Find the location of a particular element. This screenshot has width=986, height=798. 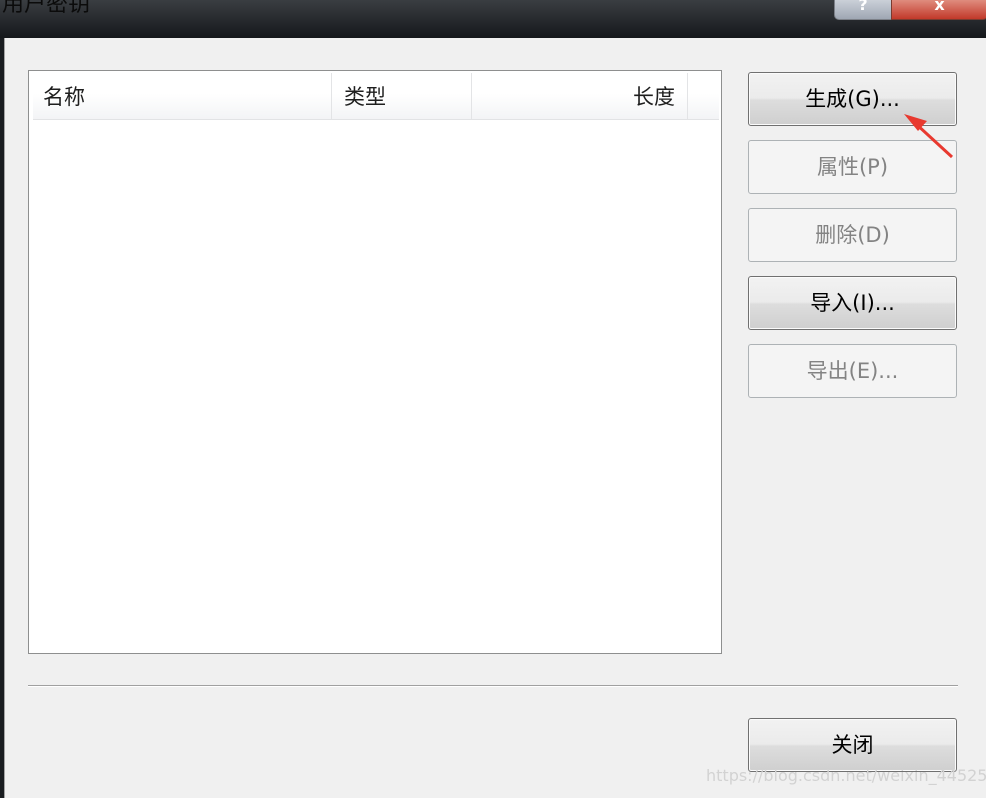

column-header-label: 长度 is located at coordinates (654, 97).